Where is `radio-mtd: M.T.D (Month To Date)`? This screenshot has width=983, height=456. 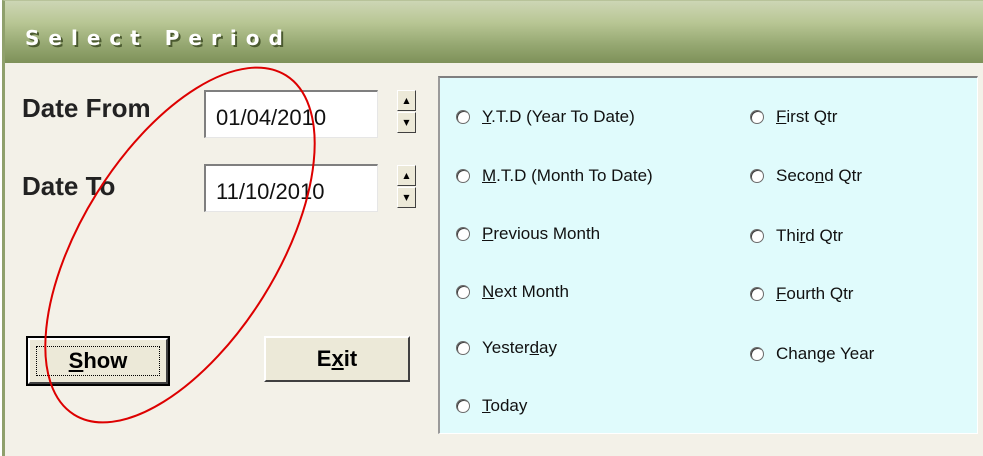 radio-mtd: M.T.D (Month To Date) is located at coordinates (554, 176).